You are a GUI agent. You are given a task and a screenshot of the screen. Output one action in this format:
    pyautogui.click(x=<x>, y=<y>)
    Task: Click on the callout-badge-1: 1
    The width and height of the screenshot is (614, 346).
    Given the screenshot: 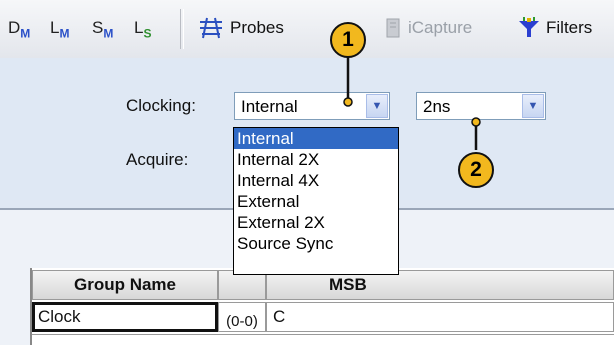 What is the action you would take?
    pyautogui.click(x=348, y=40)
    